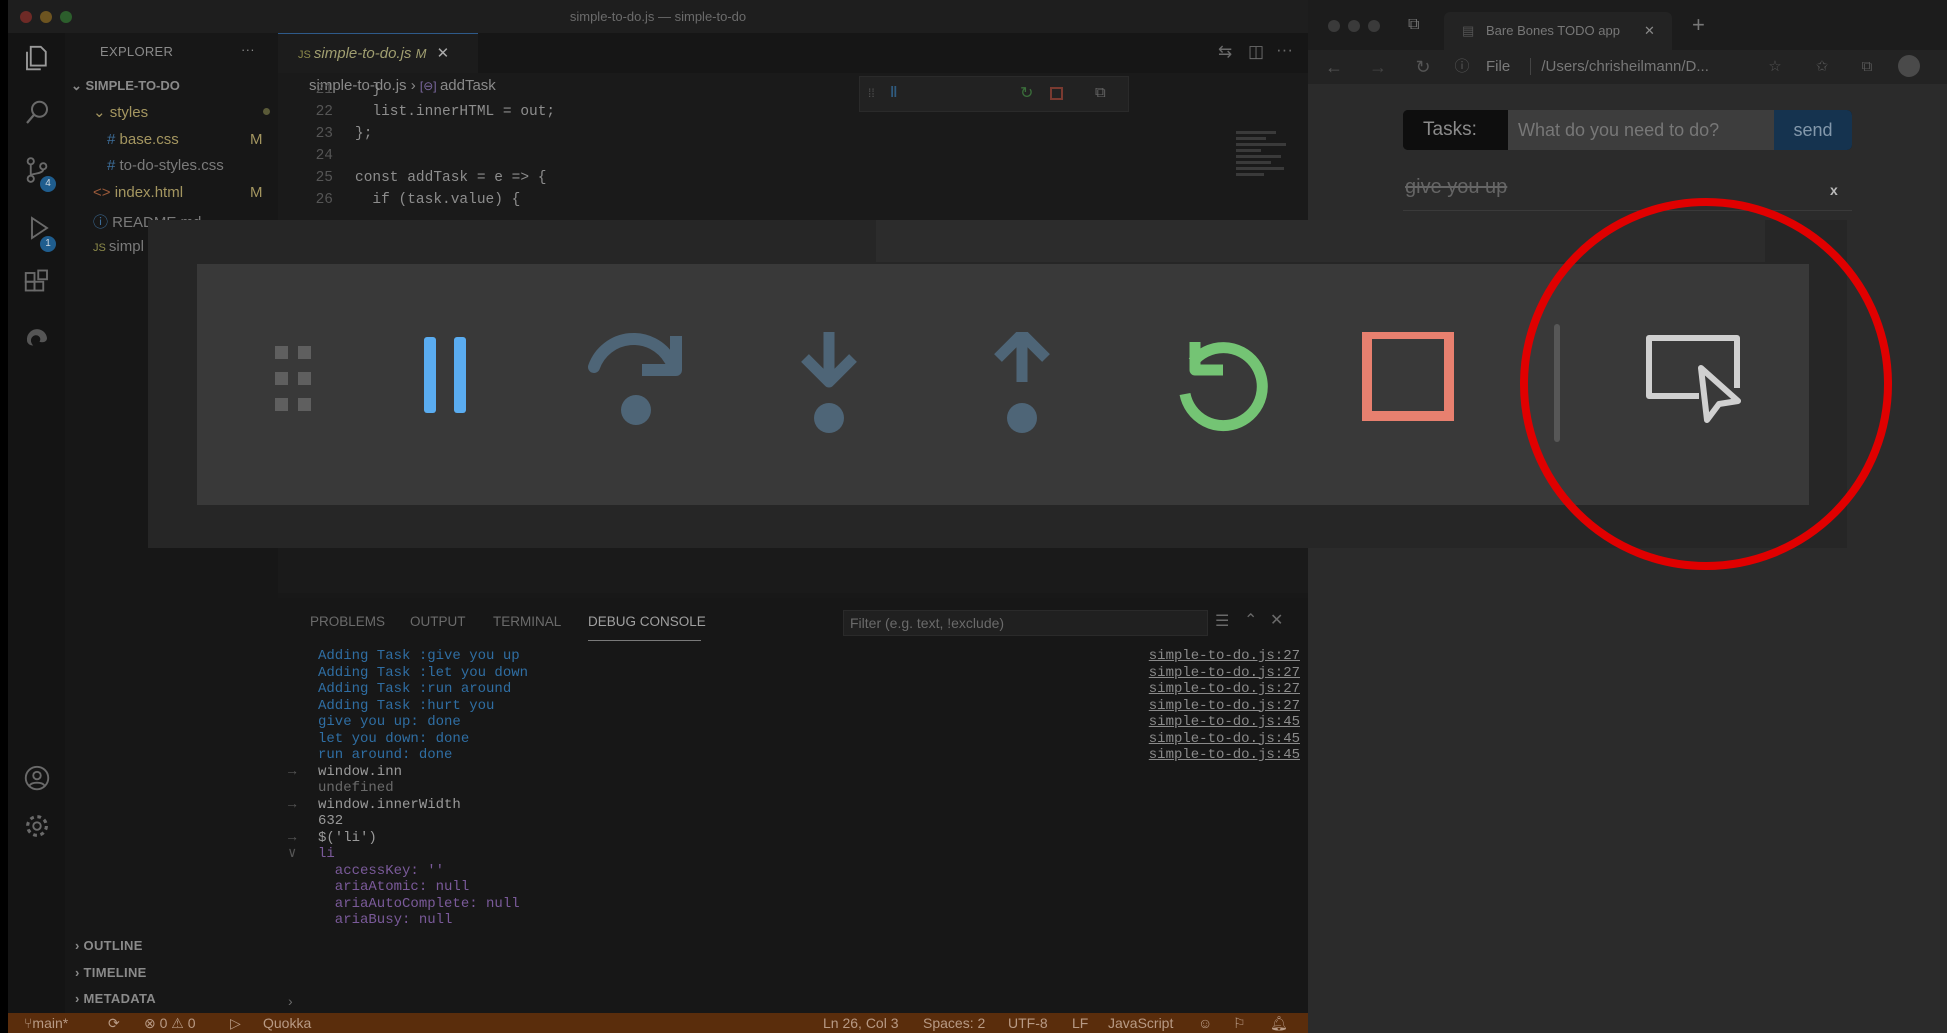  What do you see at coordinates (37, 338) in the screenshot?
I see `edge-devtools-icon` at bounding box center [37, 338].